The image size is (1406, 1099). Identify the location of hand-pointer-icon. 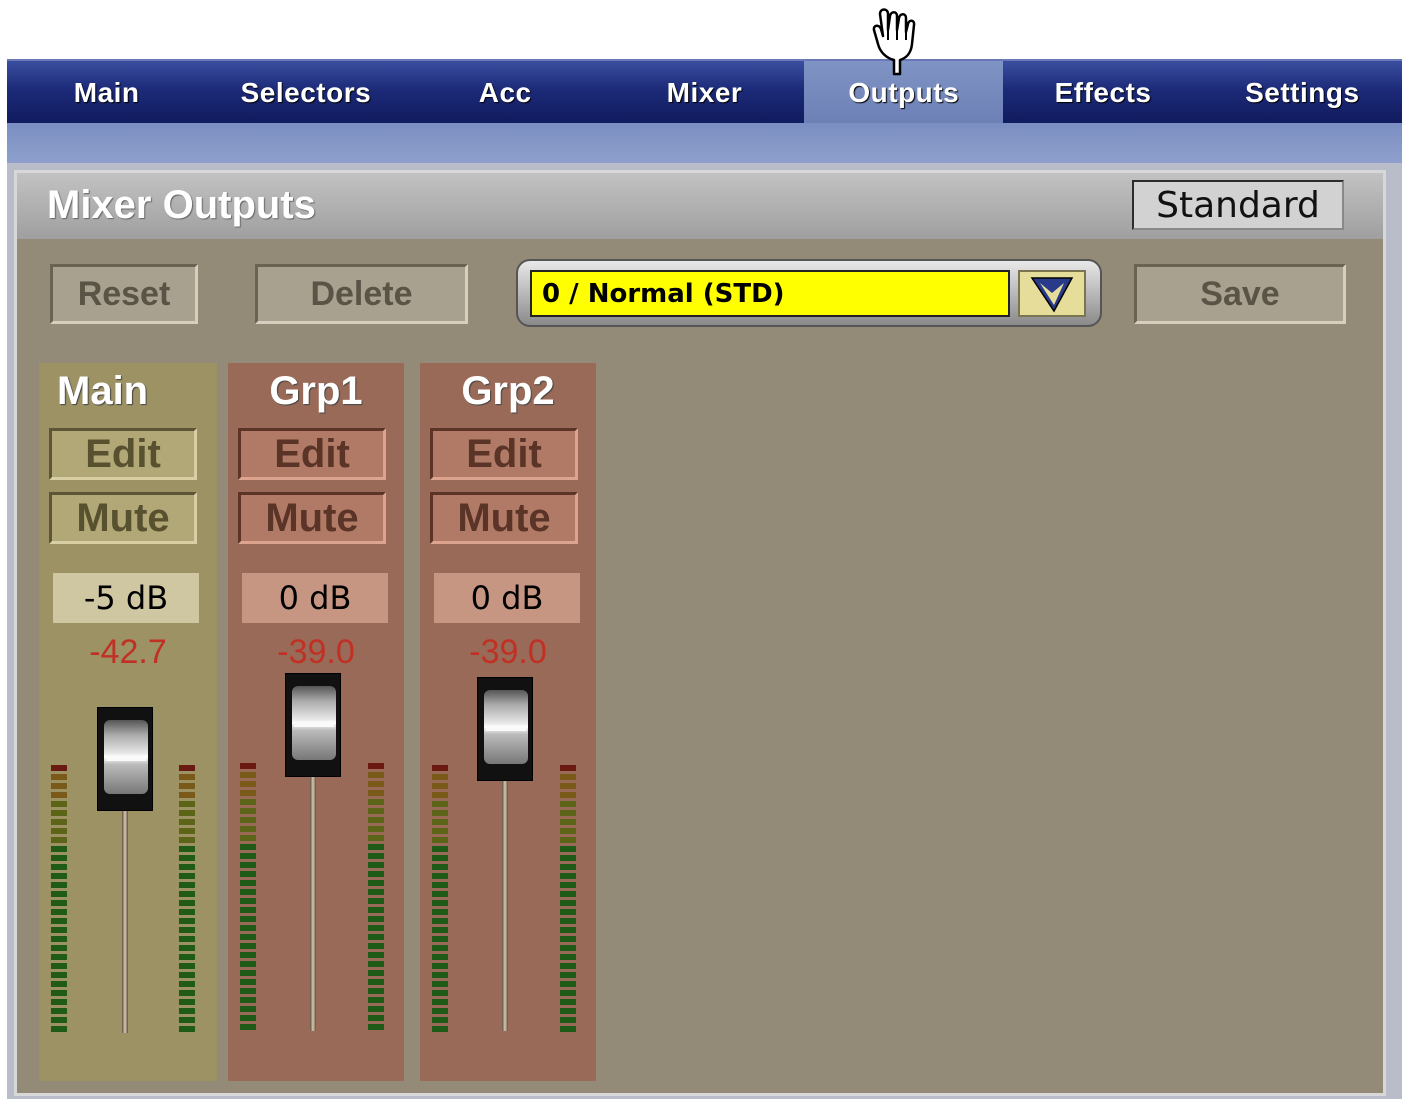
(894, 42).